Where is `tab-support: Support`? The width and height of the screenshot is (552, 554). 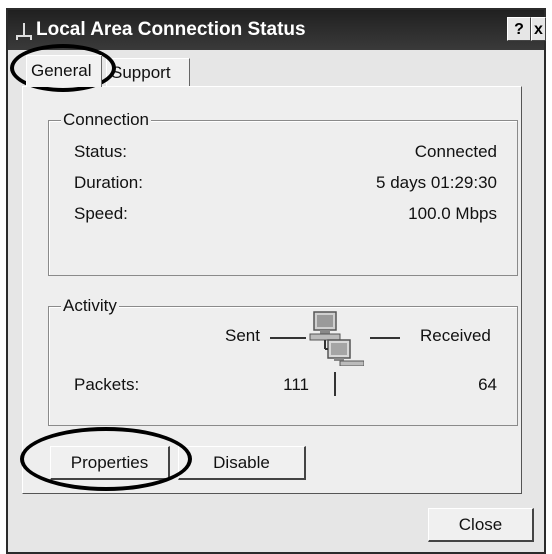 tab-support: Support is located at coordinates (148, 72).